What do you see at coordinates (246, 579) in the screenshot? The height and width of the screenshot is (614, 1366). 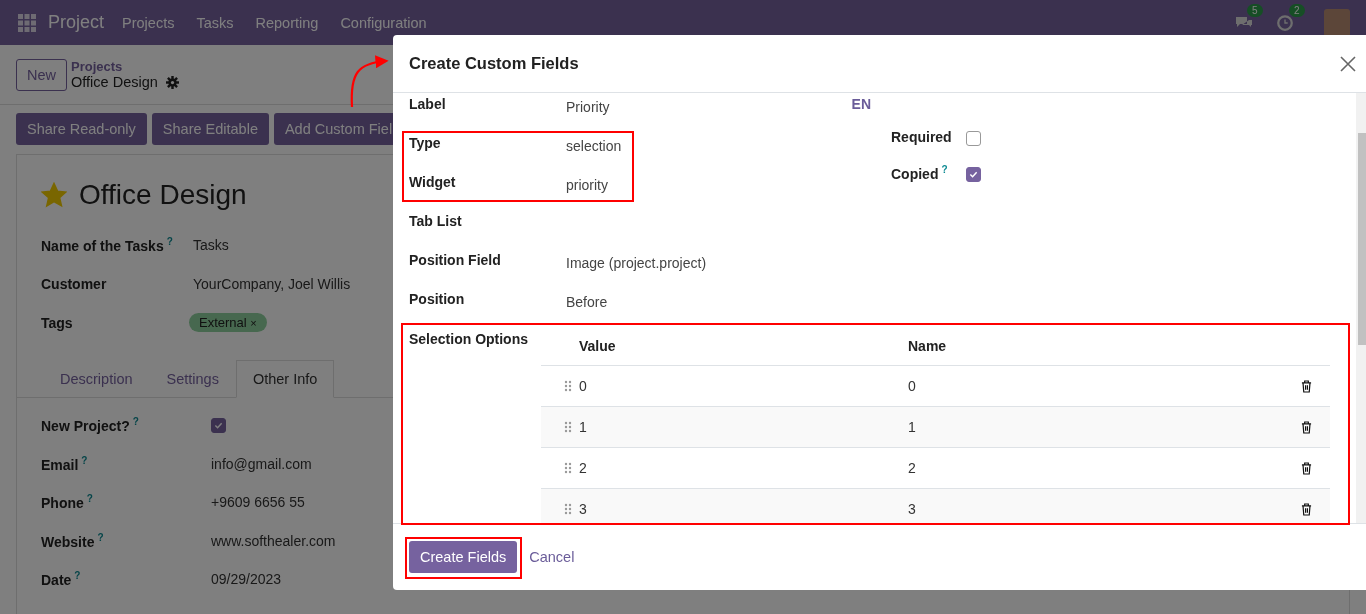 I see `field-value: 09/29/2023` at bounding box center [246, 579].